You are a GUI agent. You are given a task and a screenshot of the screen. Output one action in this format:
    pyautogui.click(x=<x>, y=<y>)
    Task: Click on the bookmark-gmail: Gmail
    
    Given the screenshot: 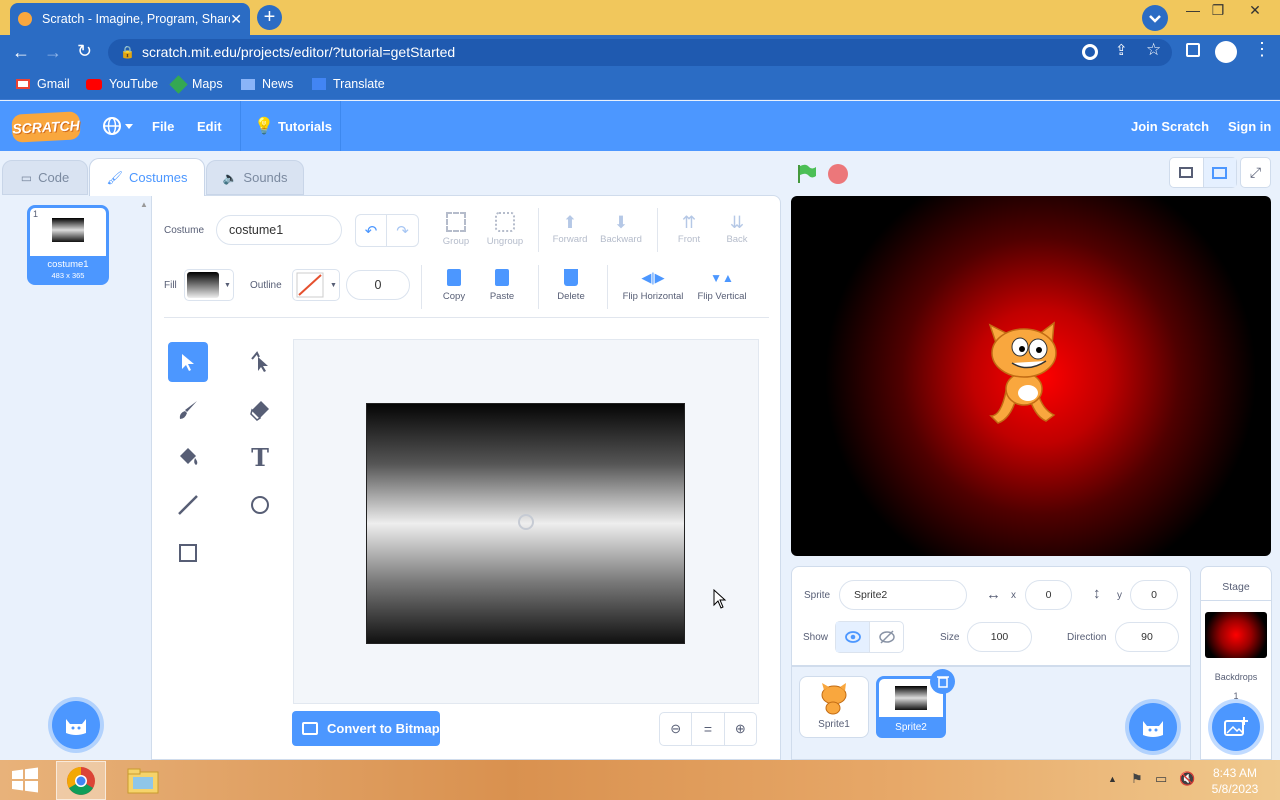 What is the action you would take?
    pyautogui.click(x=43, y=84)
    